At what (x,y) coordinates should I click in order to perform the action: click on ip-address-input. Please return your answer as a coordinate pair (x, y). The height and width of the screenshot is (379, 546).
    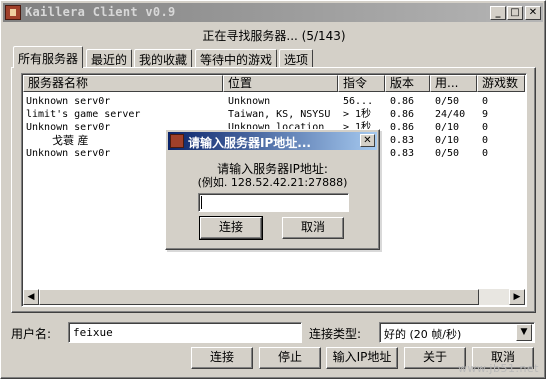
    Looking at the image, I should click on (273, 202).